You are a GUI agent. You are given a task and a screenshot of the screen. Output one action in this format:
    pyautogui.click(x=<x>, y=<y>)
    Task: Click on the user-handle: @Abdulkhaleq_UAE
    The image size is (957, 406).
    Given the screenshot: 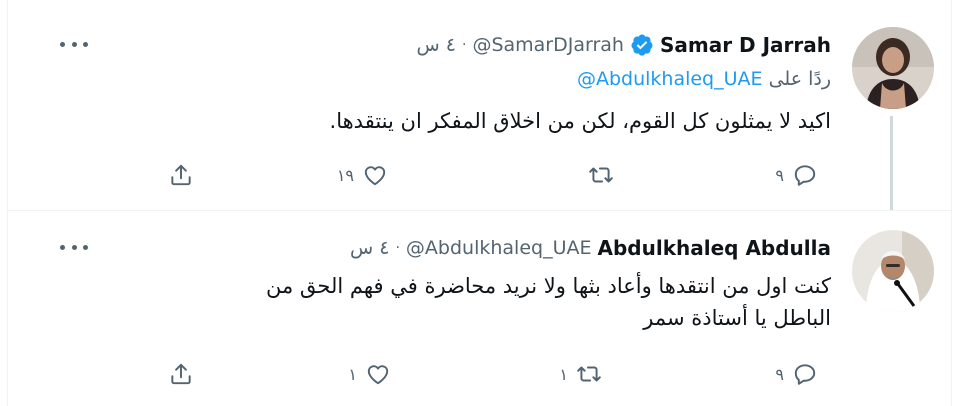 What is the action you would take?
    pyautogui.click(x=499, y=248)
    